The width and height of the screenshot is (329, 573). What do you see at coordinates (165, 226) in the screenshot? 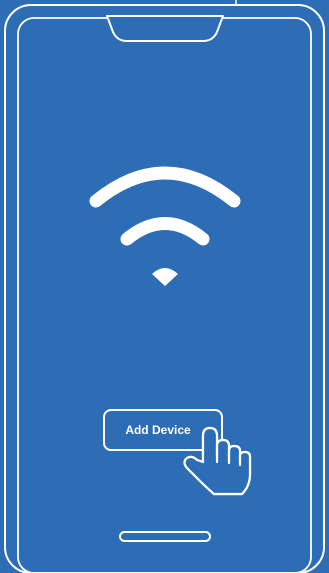
I see `wifi-icon` at bounding box center [165, 226].